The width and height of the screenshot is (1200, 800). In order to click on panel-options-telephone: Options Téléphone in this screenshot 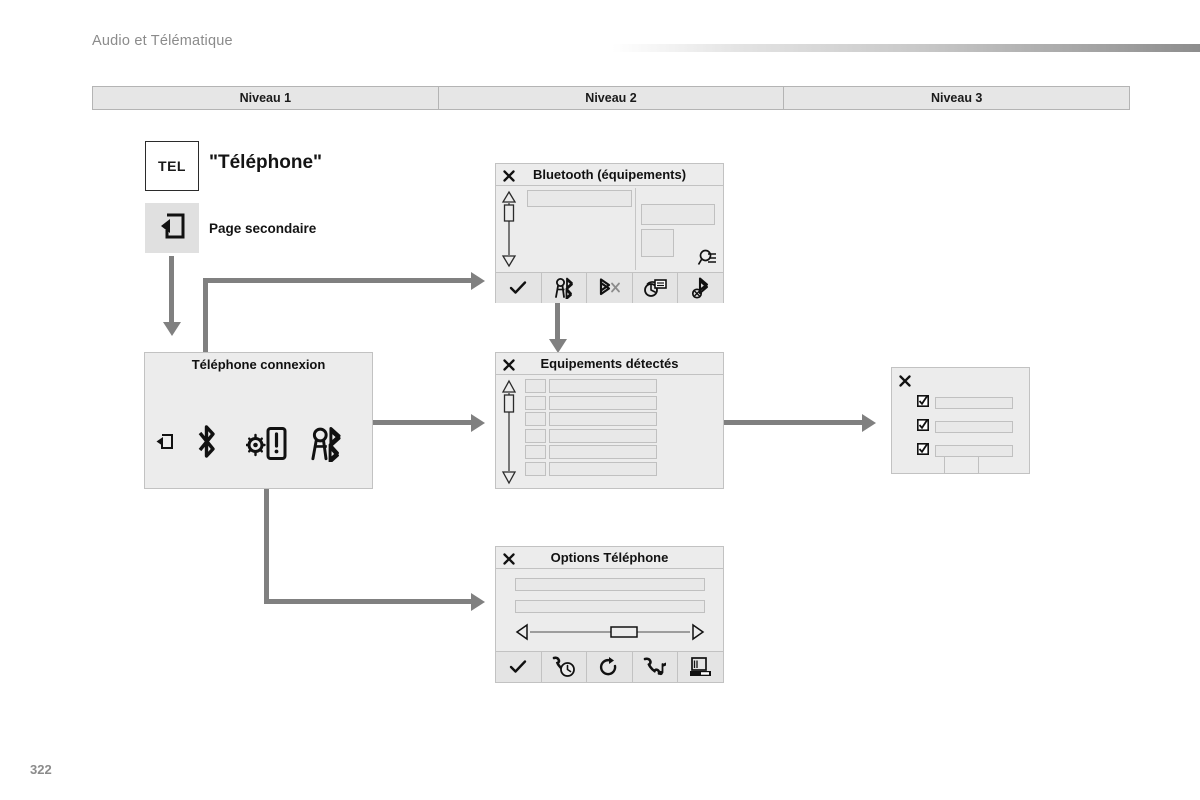, I will do `click(609, 614)`.